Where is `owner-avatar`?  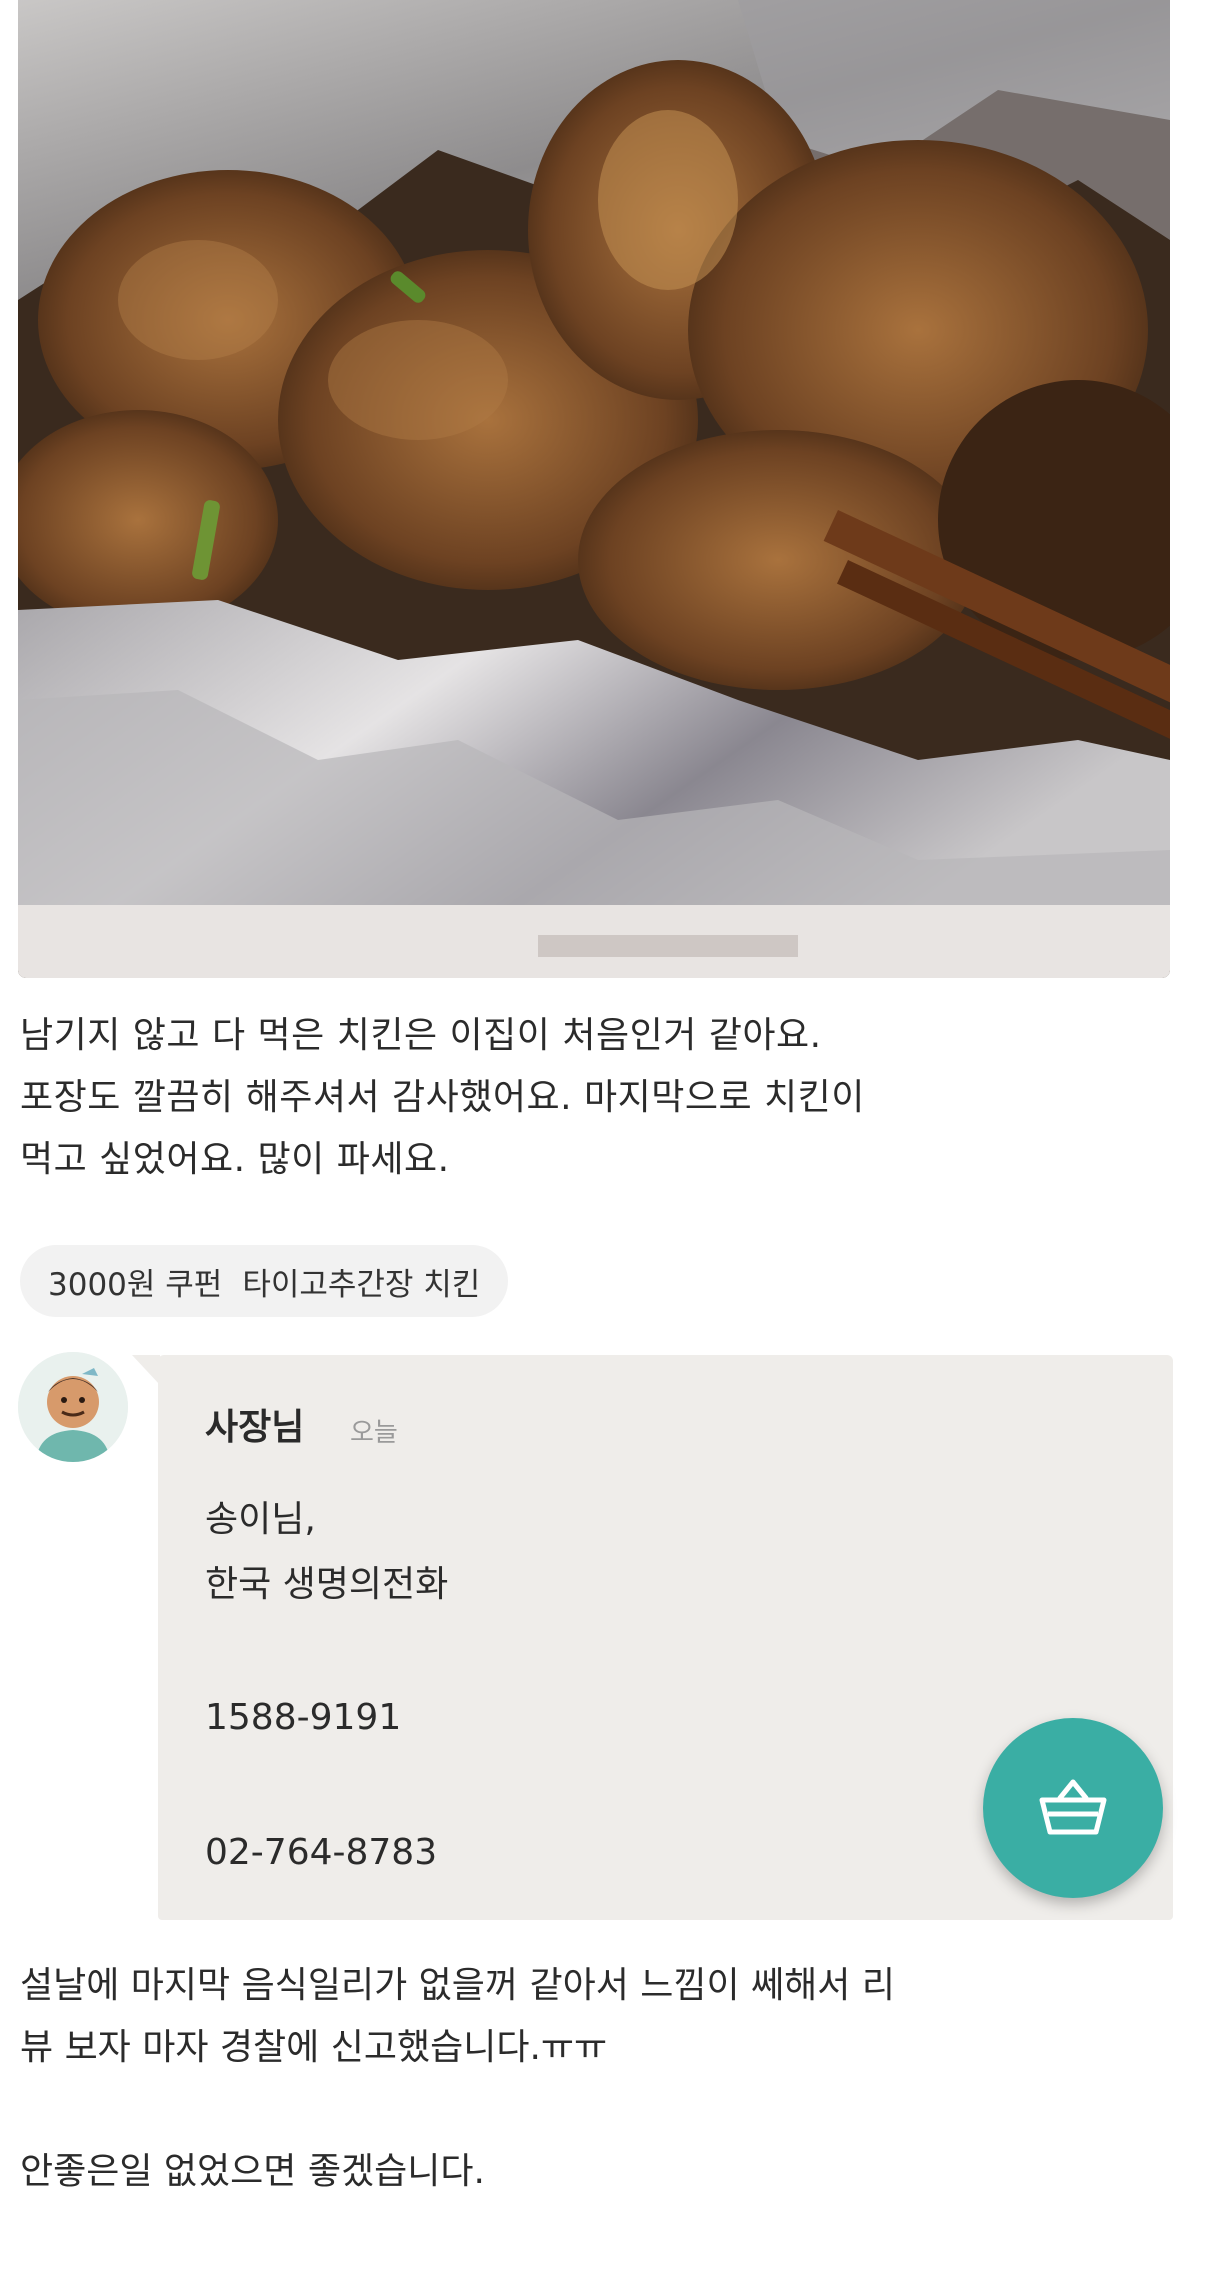 owner-avatar is located at coordinates (73, 1407).